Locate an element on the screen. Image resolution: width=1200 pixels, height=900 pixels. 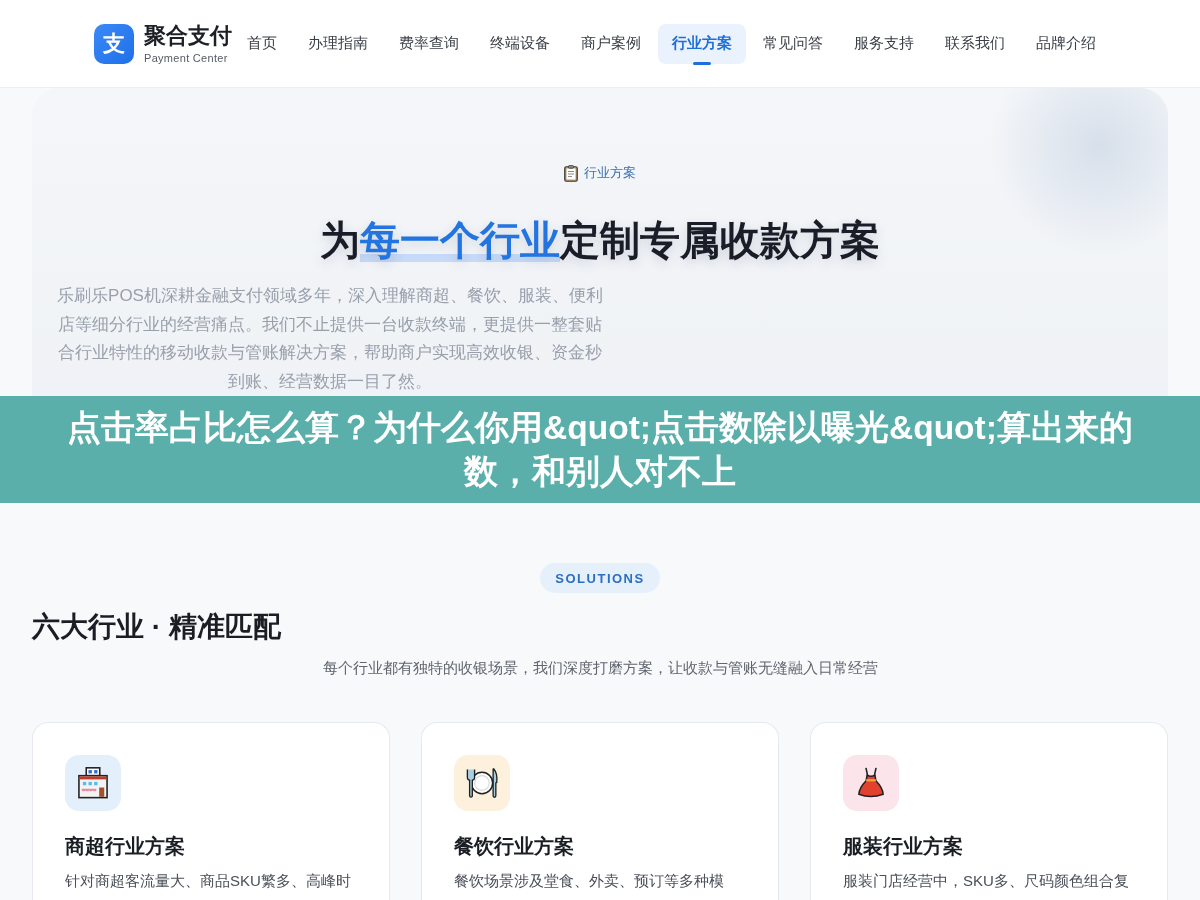
nav-link: 办理指南 is located at coordinates (338, 43).